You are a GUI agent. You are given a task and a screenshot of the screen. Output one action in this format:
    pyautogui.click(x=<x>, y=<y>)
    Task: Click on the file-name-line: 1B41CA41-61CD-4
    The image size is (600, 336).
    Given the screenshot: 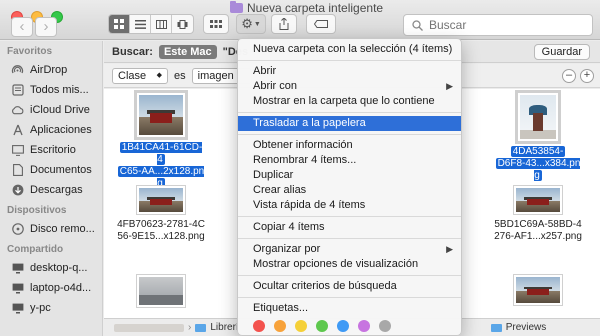 What is the action you would take?
    pyautogui.click(x=161, y=153)
    